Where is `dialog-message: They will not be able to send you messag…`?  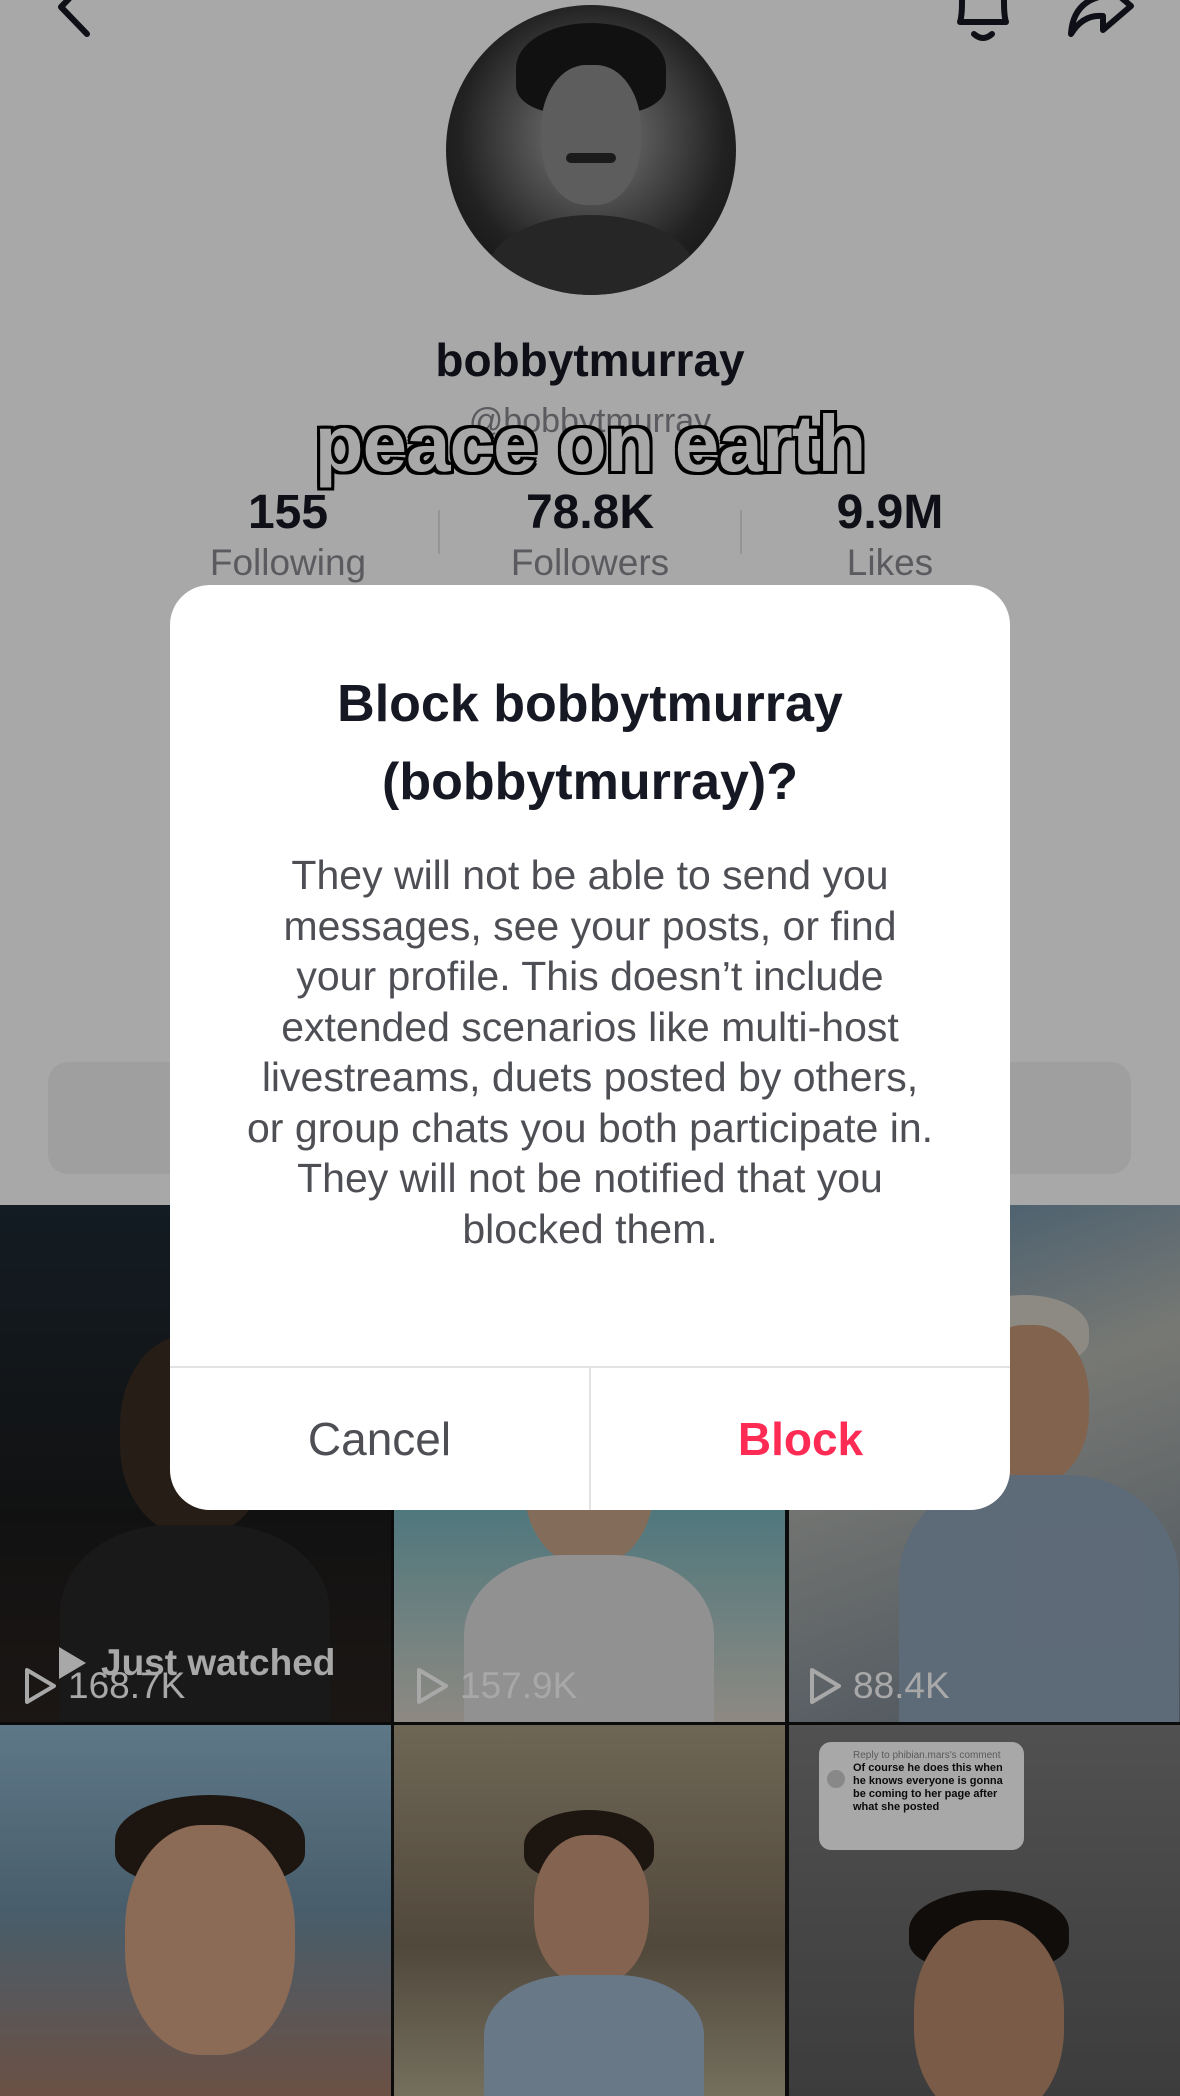
dialog-message: They will not be able to send you messag… is located at coordinates (590, 1052).